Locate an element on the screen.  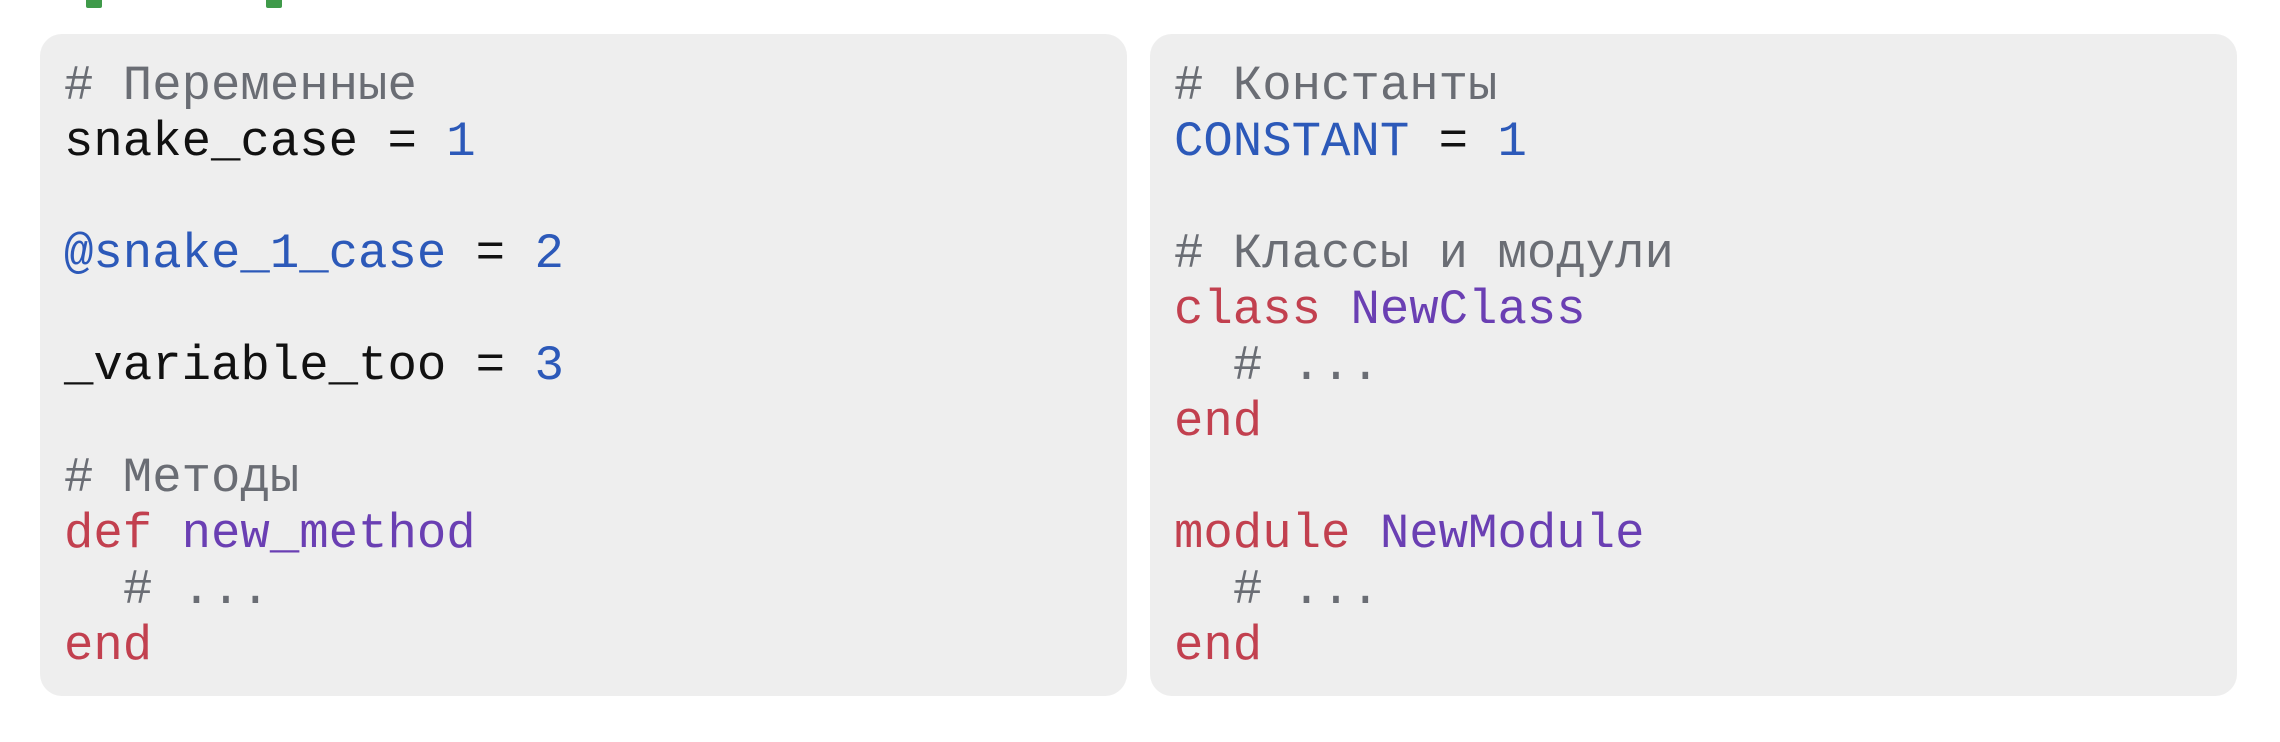
class-keyword: class is located at coordinates (1248, 310).